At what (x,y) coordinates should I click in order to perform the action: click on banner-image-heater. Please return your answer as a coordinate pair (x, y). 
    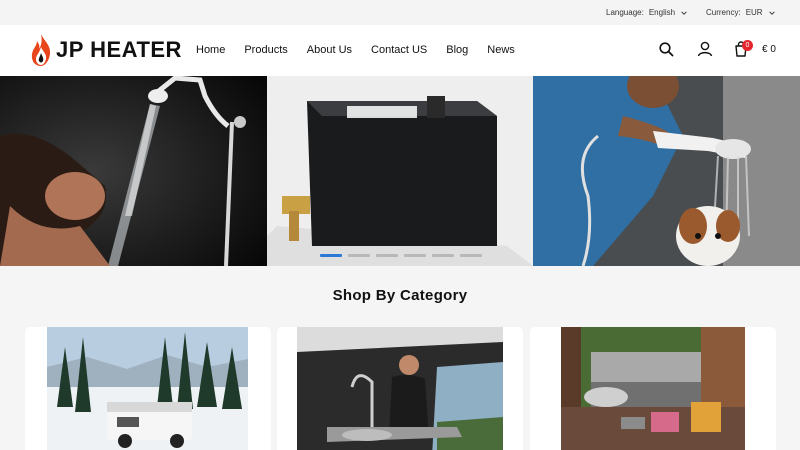
    Looking at the image, I should click on (400, 171).